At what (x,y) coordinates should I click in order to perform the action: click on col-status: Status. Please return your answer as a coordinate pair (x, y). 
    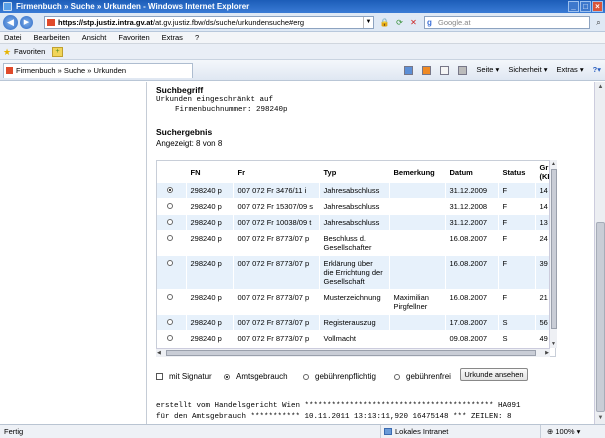
    Looking at the image, I should click on (517, 172).